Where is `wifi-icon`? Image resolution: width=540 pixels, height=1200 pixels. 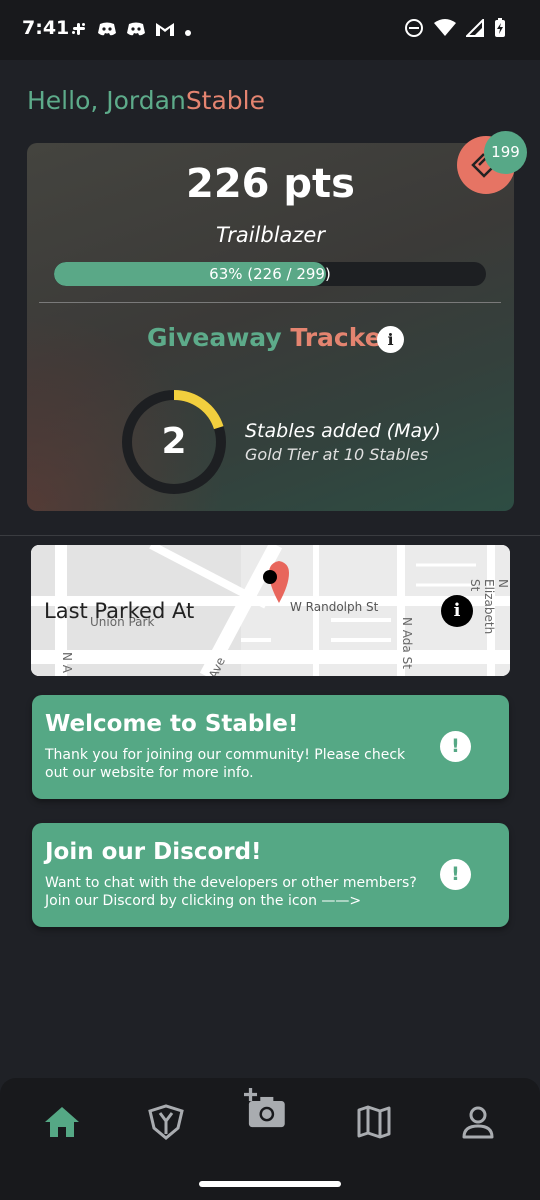
wifi-icon is located at coordinates (445, 30).